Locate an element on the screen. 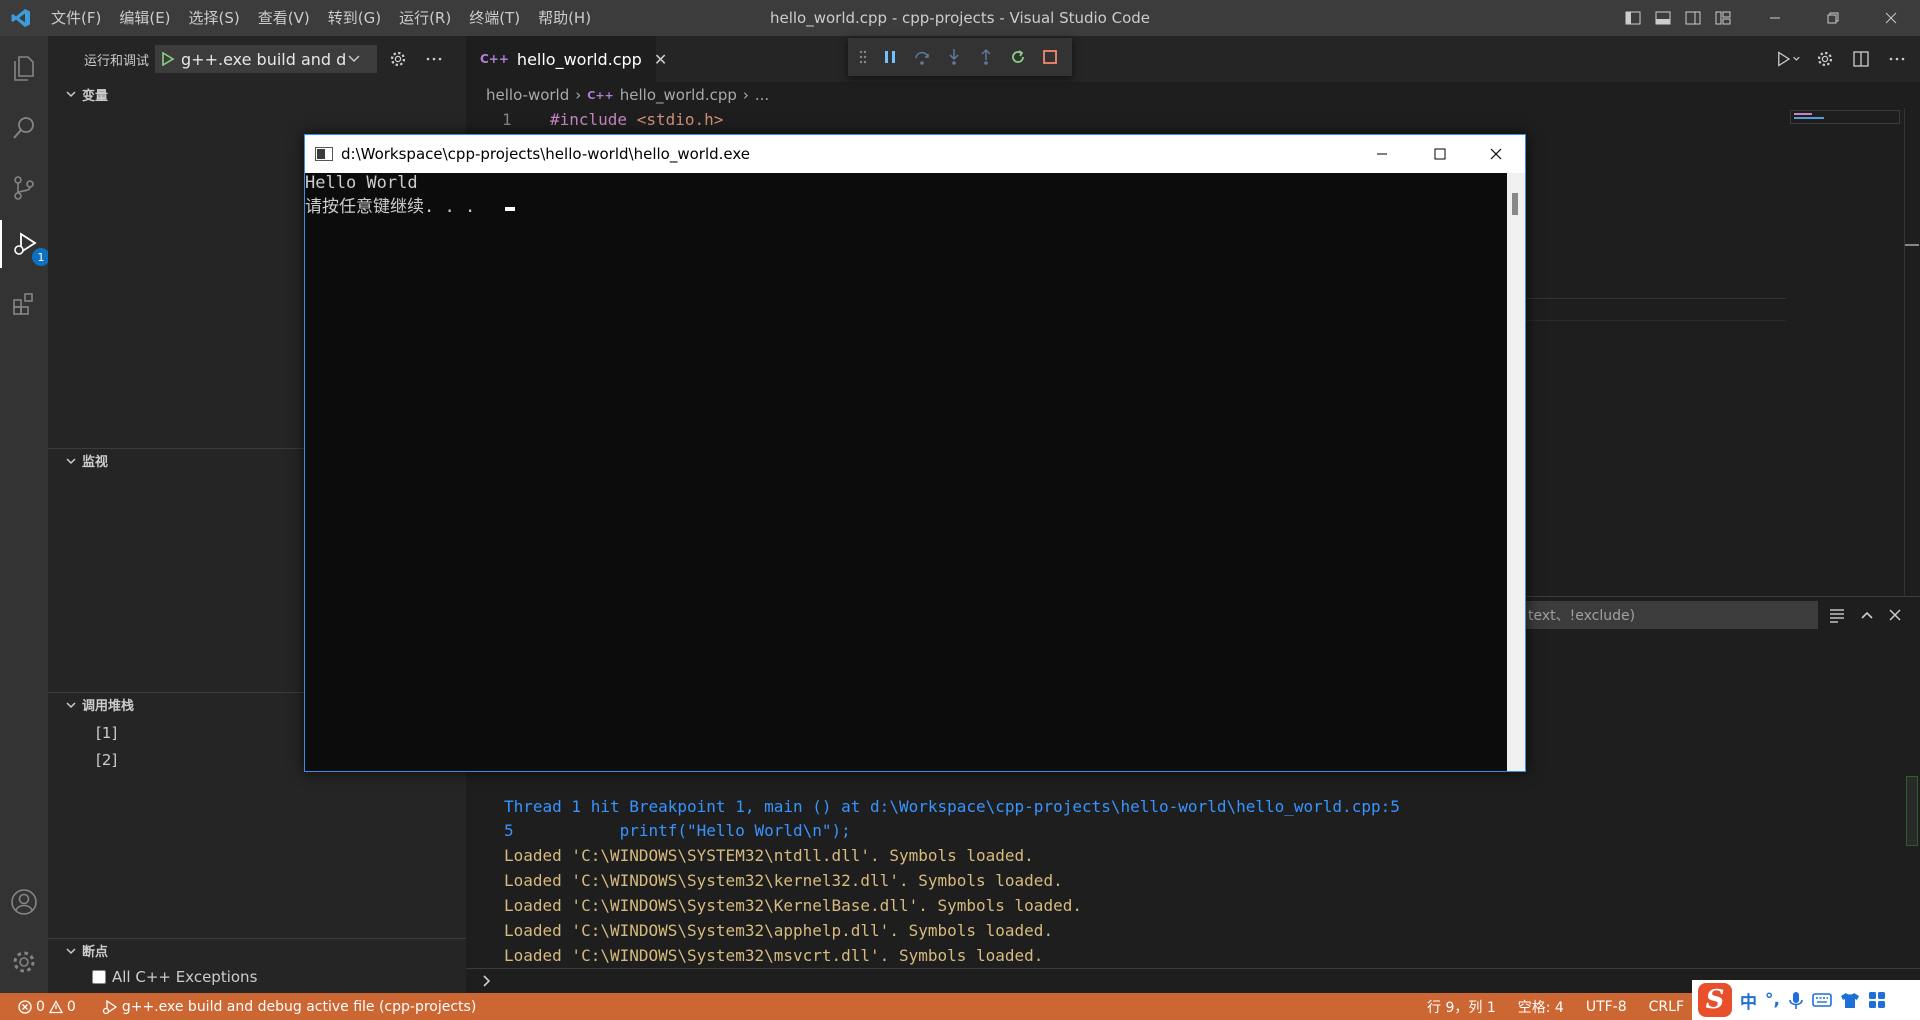  problems-status: 0 0 is located at coordinates (42, 1006).